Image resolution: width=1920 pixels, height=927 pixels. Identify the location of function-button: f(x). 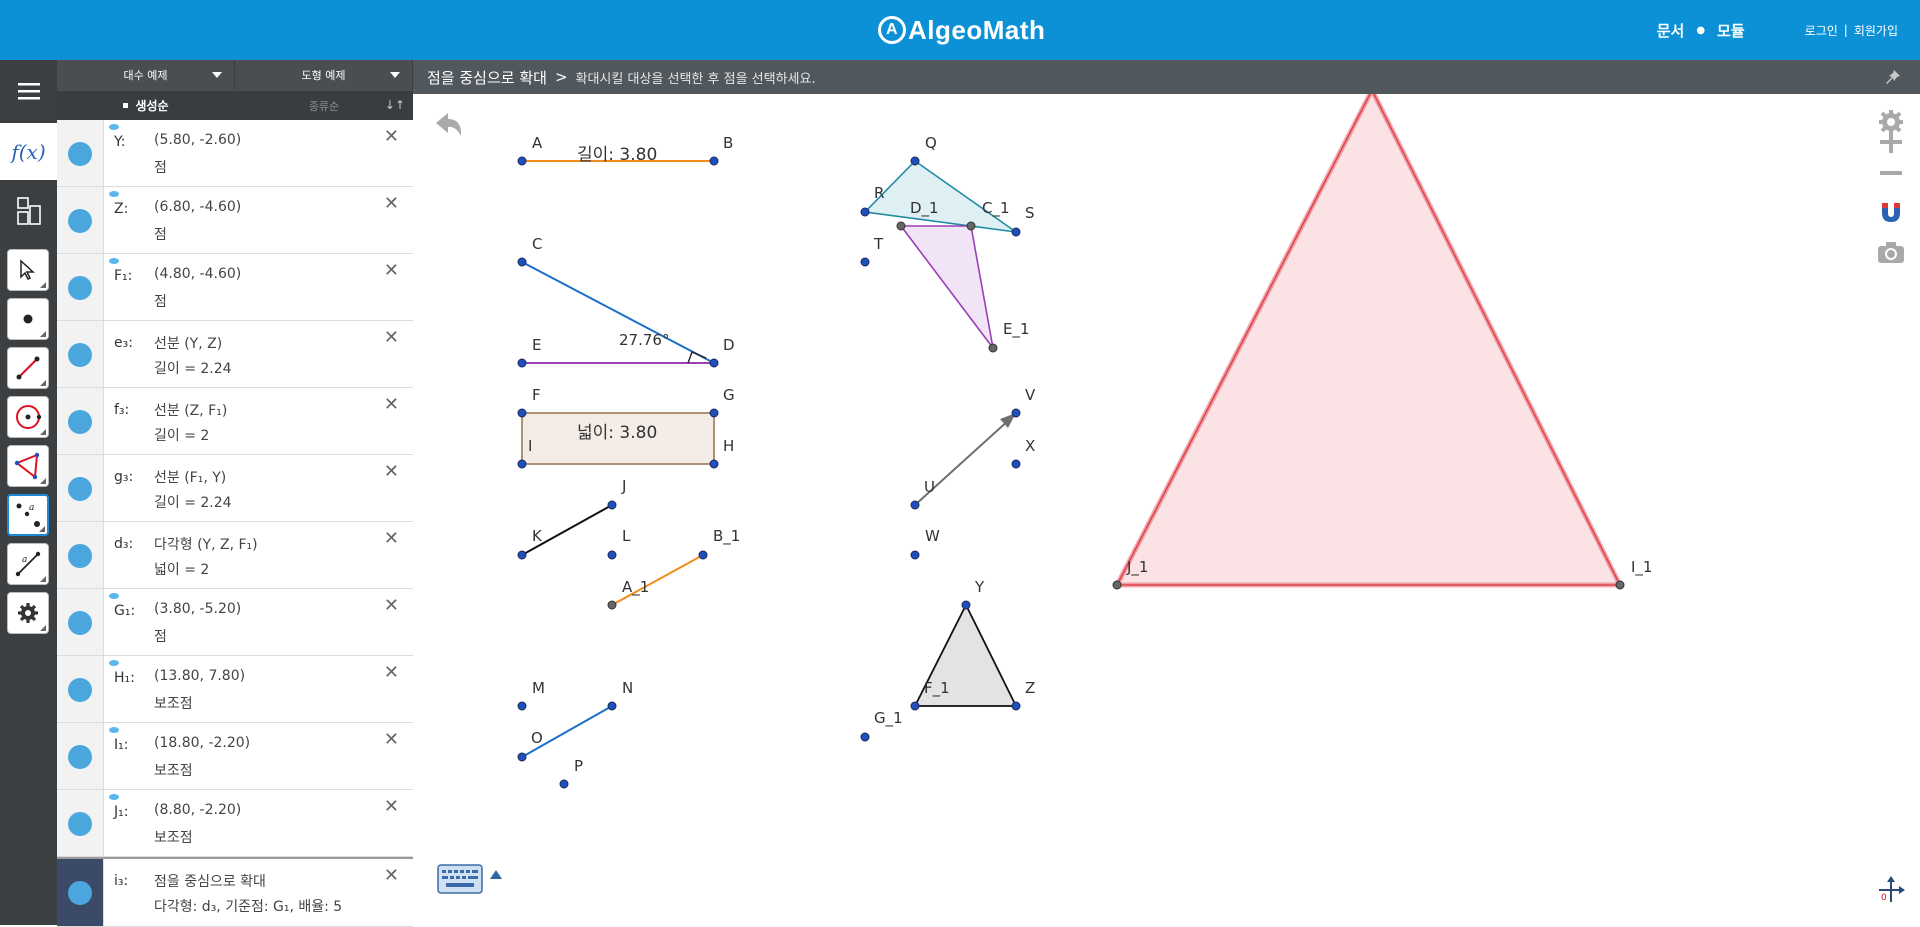
(28, 151).